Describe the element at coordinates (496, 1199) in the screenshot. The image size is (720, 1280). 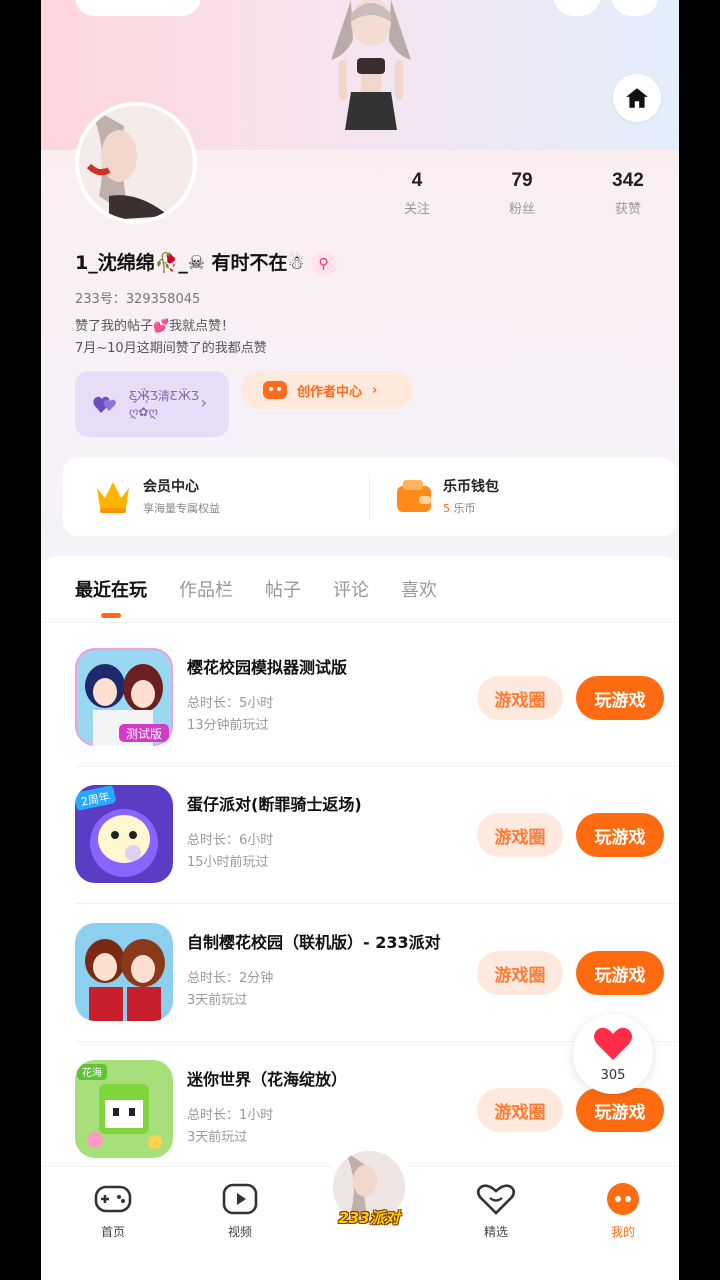
I see `heart-chat-icon` at that location.